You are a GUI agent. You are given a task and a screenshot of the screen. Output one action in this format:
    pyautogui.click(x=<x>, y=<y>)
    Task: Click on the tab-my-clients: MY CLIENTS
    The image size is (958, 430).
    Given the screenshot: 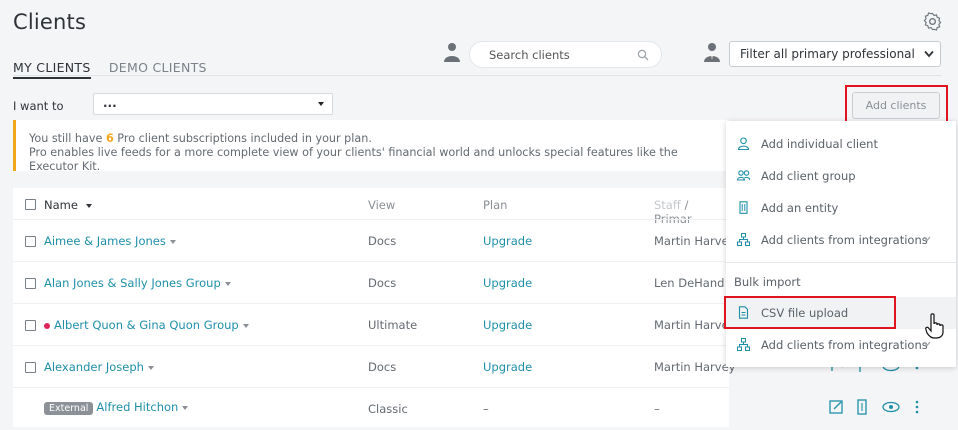 What is the action you would take?
    pyautogui.click(x=52, y=69)
    